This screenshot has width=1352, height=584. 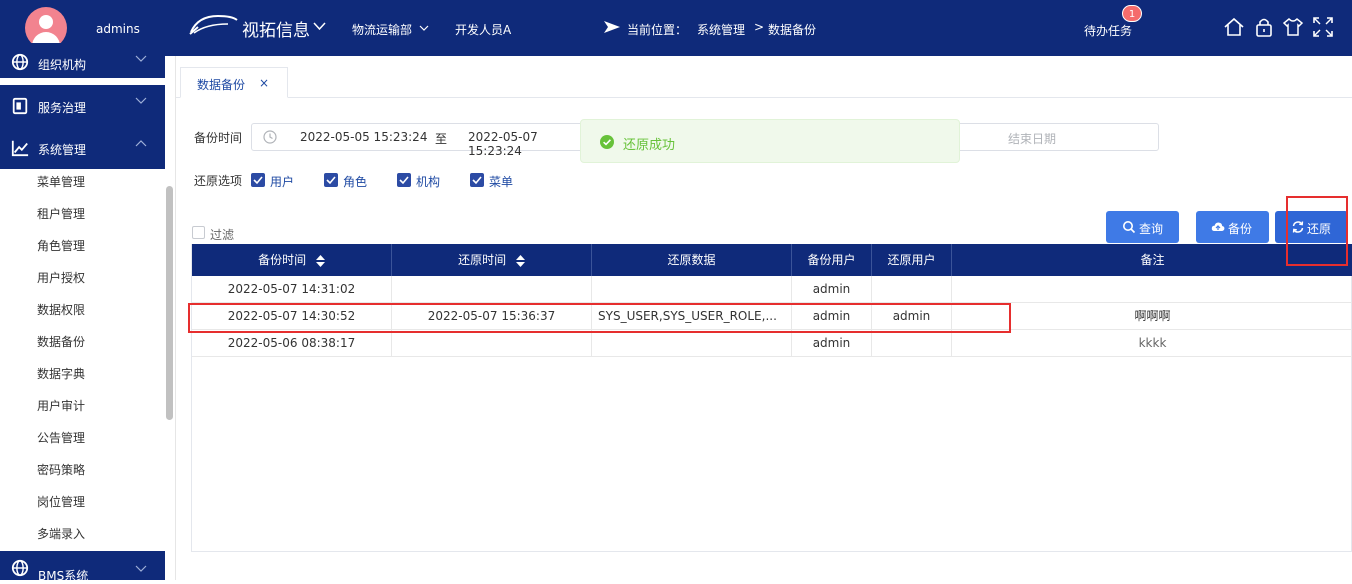 I want to click on developer-name: 开发人员A, so click(x=483, y=29).